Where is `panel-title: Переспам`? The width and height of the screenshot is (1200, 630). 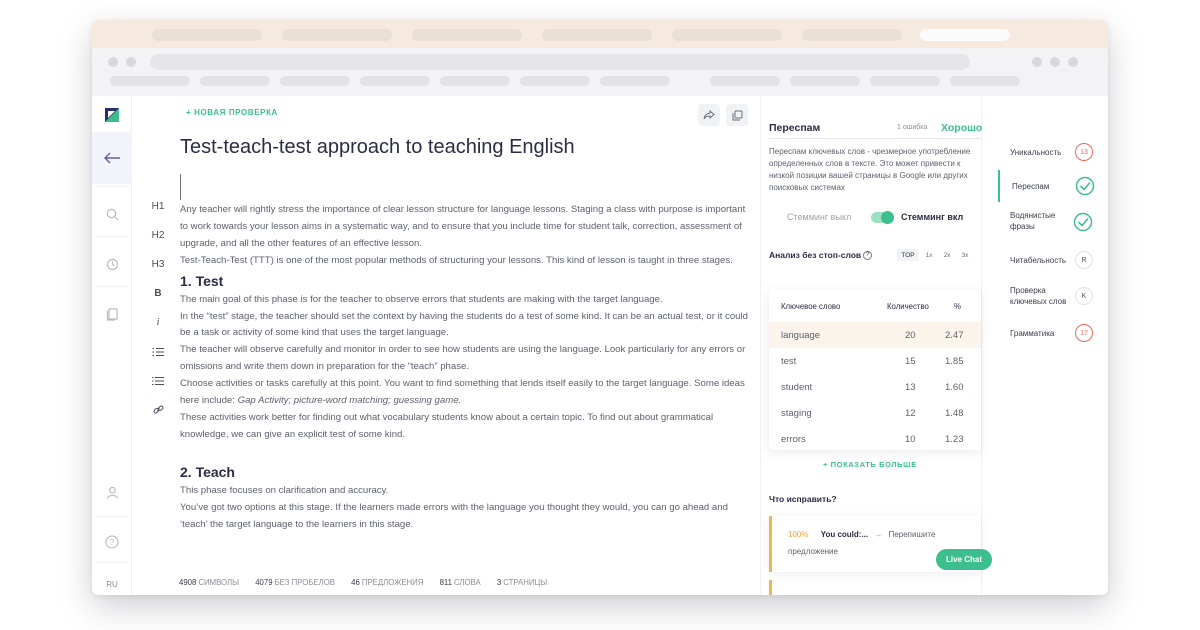
panel-title: Переспам is located at coordinates (795, 128).